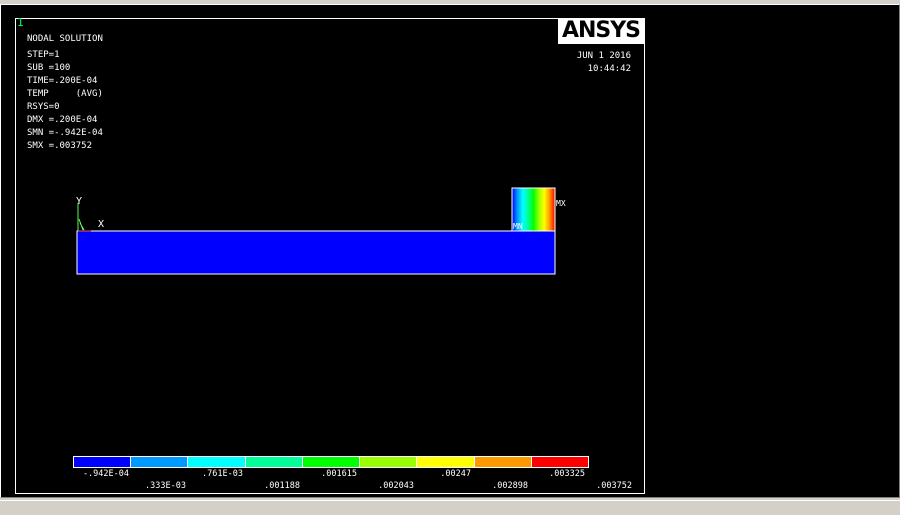 The width and height of the screenshot is (900, 515). Describe the element at coordinates (510, 486) in the screenshot. I see `legend-label-bottom: .002898` at that location.